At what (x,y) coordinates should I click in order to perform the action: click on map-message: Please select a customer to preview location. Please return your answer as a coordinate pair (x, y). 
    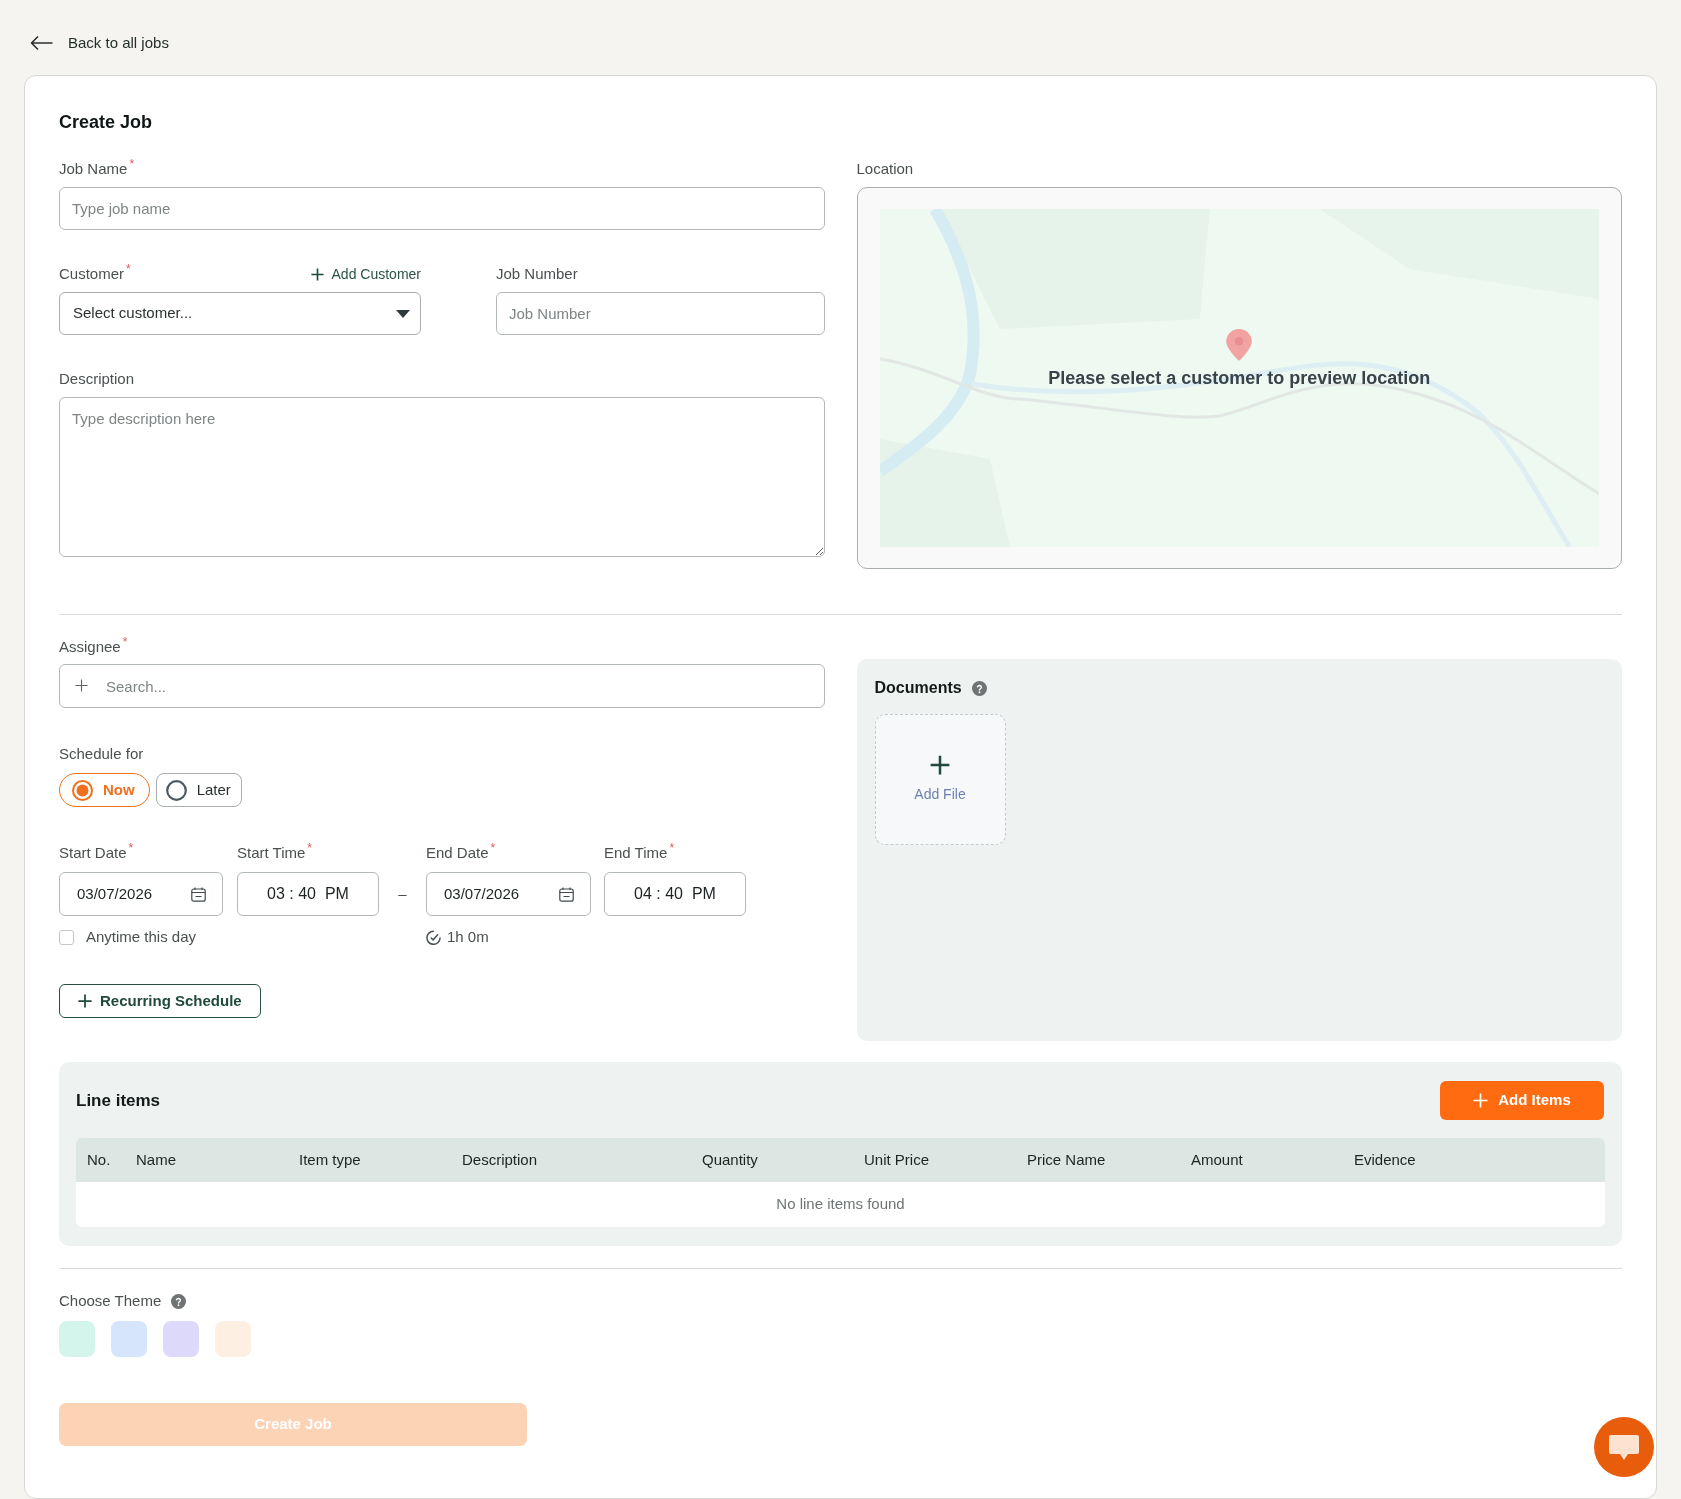
    Looking at the image, I should click on (1239, 378).